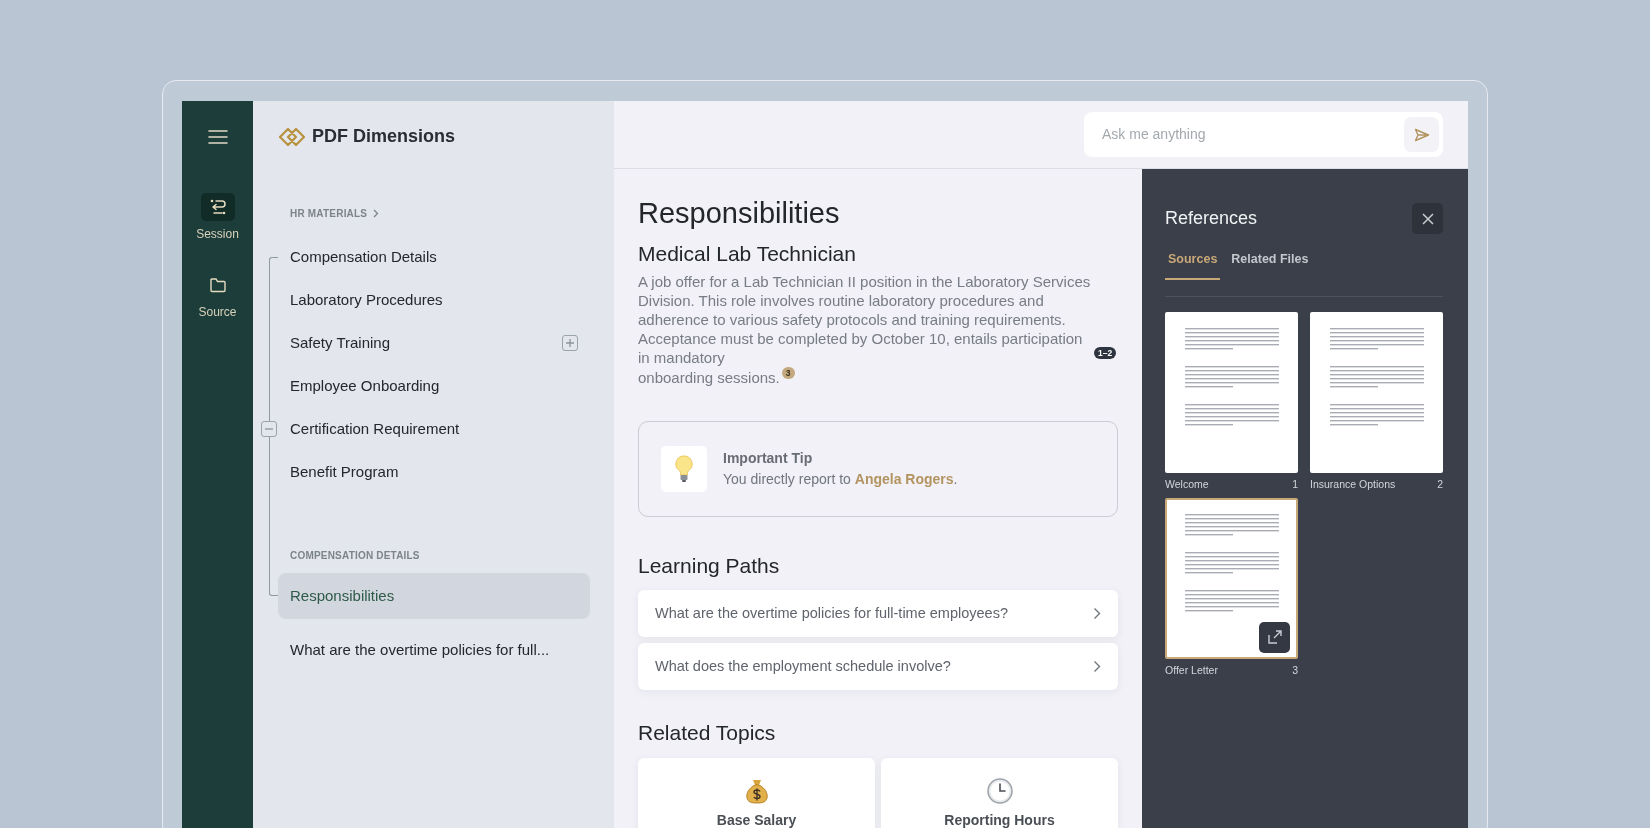 This screenshot has width=1650, height=828. Describe the element at coordinates (269, 429) in the screenshot. I see `collapse-button` at that location.